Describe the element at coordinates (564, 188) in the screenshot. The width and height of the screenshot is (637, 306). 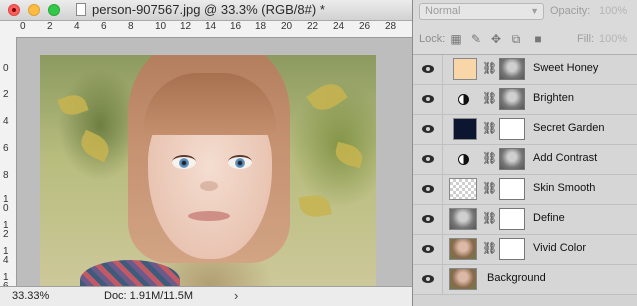
I see `layer-name: Skin Smooth` at that location.